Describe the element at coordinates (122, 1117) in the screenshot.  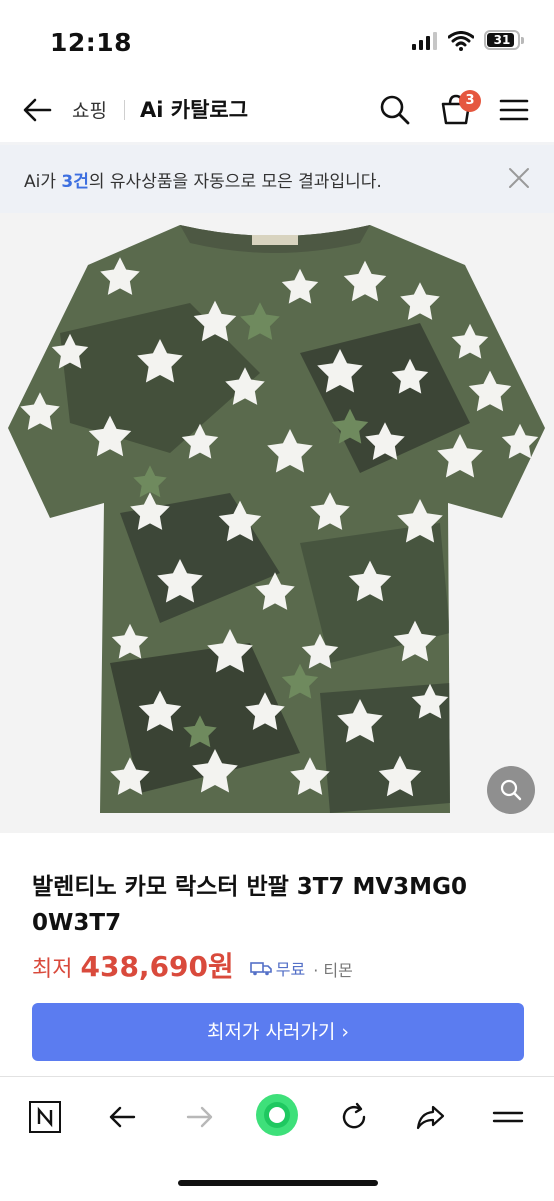
I see `browser-back-icon` at that location.